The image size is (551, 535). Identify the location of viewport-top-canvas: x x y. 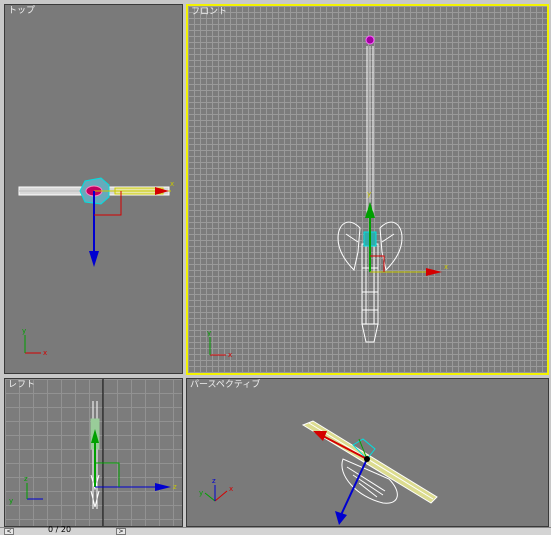
(96, 267).